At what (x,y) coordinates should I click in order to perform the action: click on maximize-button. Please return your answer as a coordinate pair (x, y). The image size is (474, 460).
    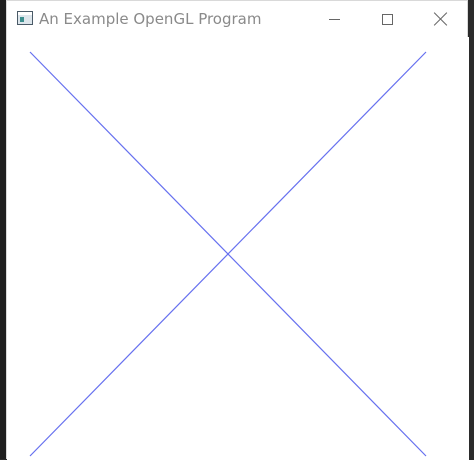
    Looking at the image, I should click on (387, 19).